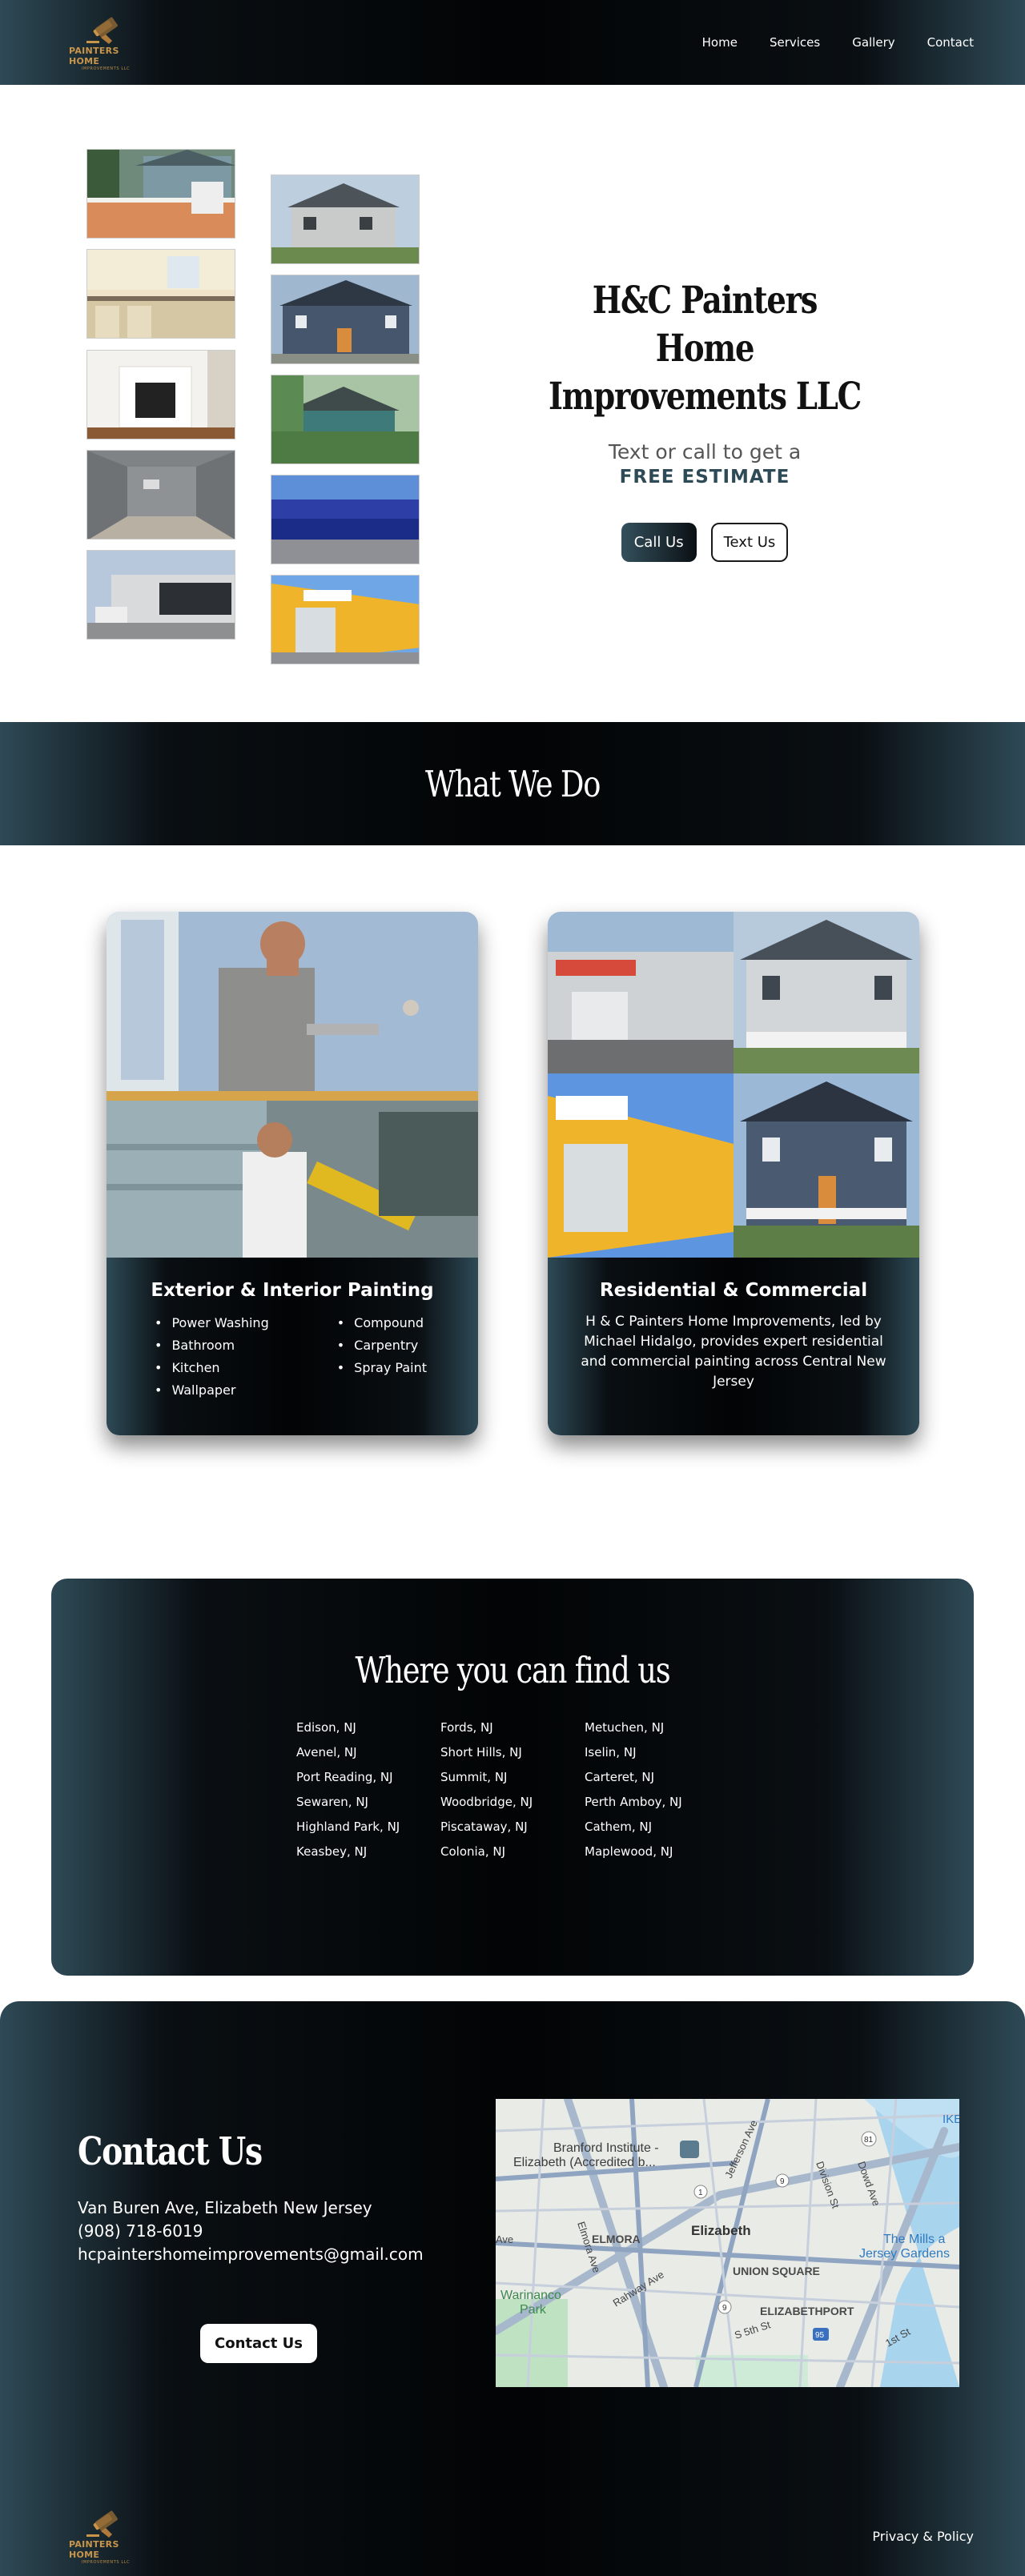 Image resolution: width=1025 pixels, height=2576 pixels. What do you see at coordinates (94, 2549) in the screenshot?
I see `footer-logo-text: PAINTERS HOME` at bounding box center [94, 2549].